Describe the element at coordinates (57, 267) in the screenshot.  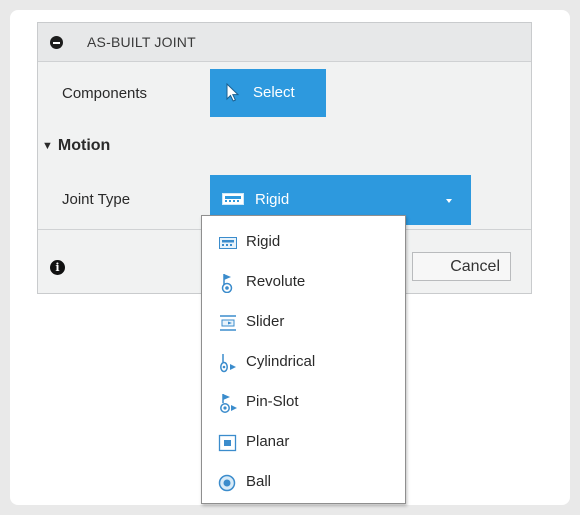
I see `info-icon: i` at that location.